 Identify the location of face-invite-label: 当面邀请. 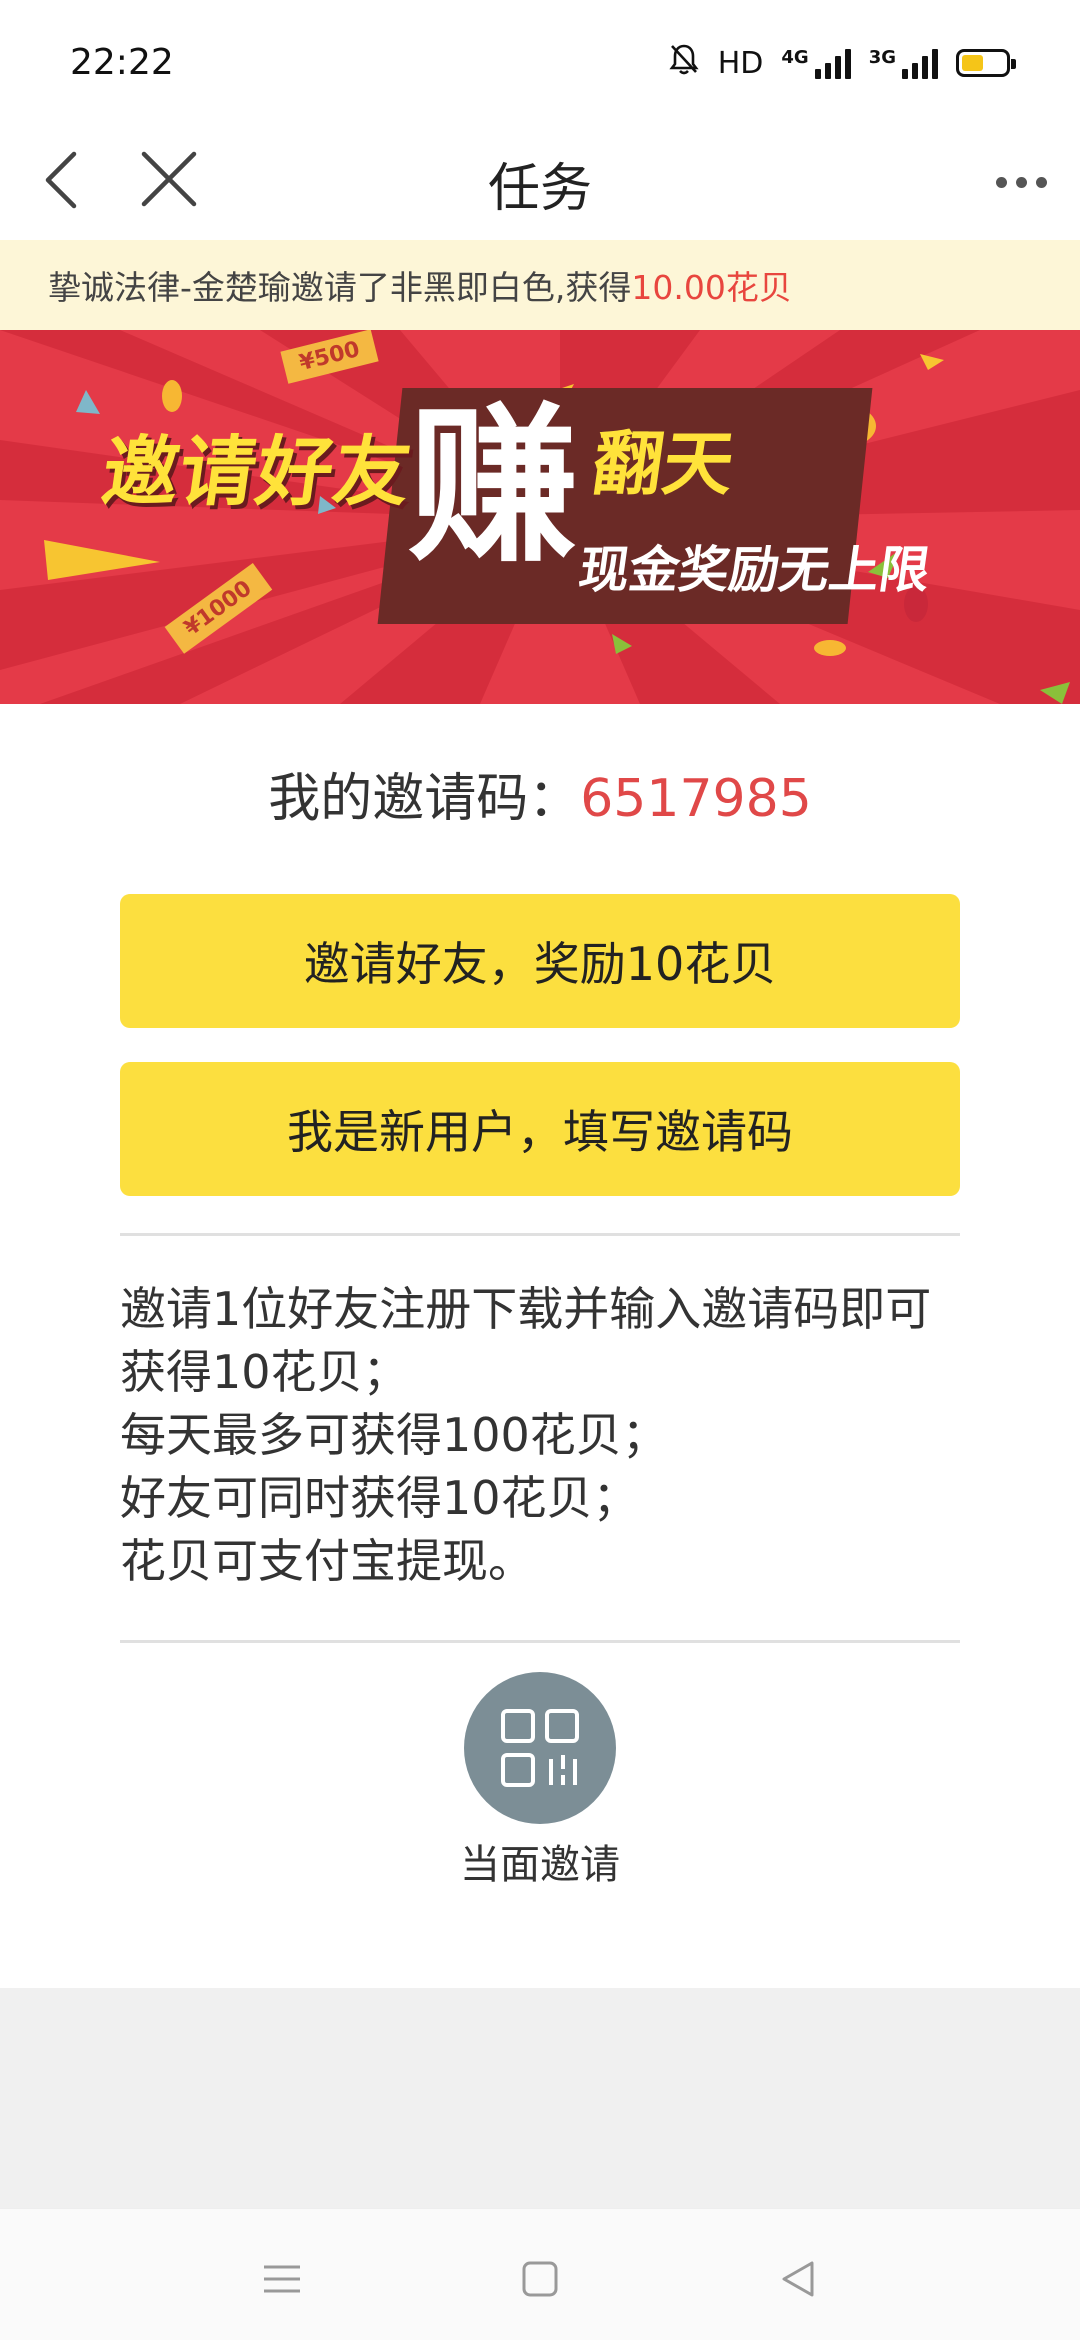
(540, 1865).